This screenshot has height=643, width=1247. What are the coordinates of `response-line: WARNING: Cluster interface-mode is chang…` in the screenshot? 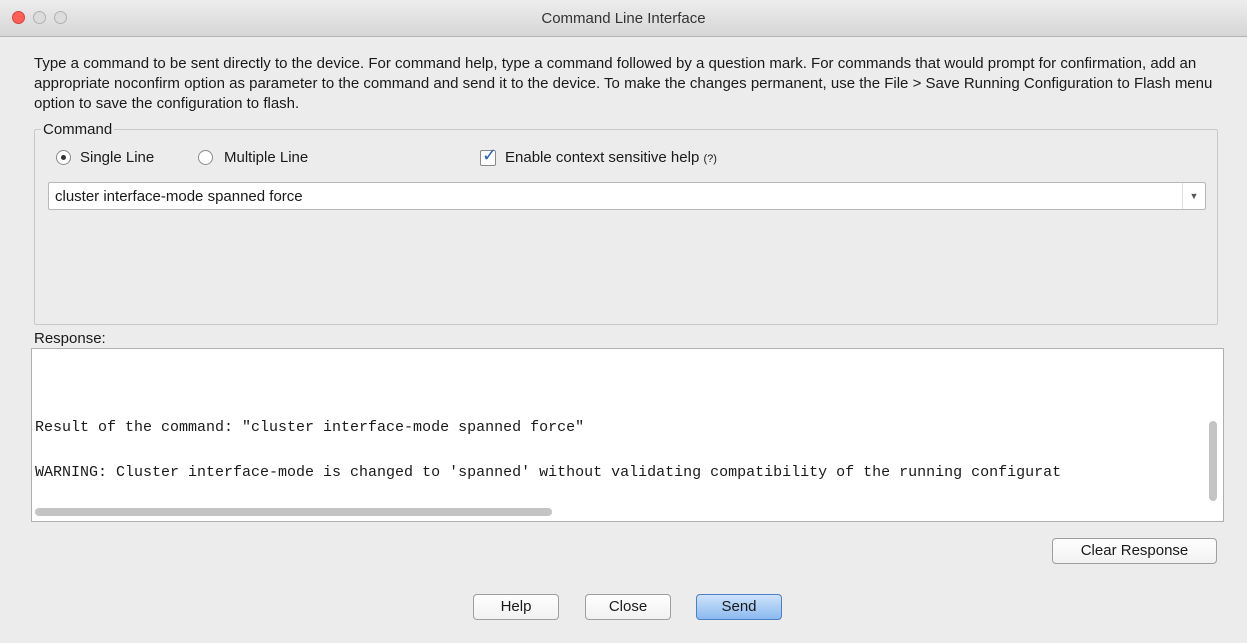 It's located at (548, 472).